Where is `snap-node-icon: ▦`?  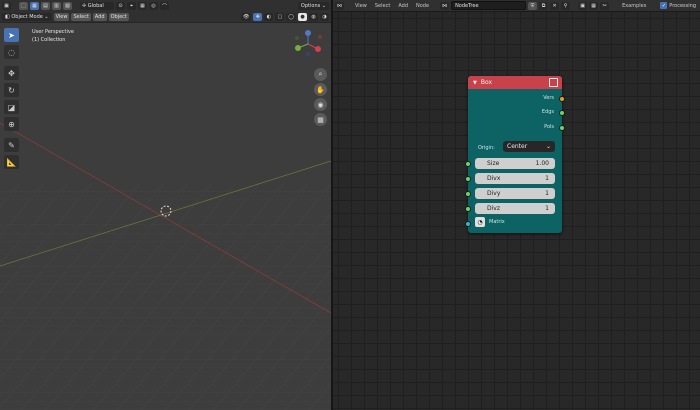
snap-node-icon: ▦ is located at coordinates (594, 5).